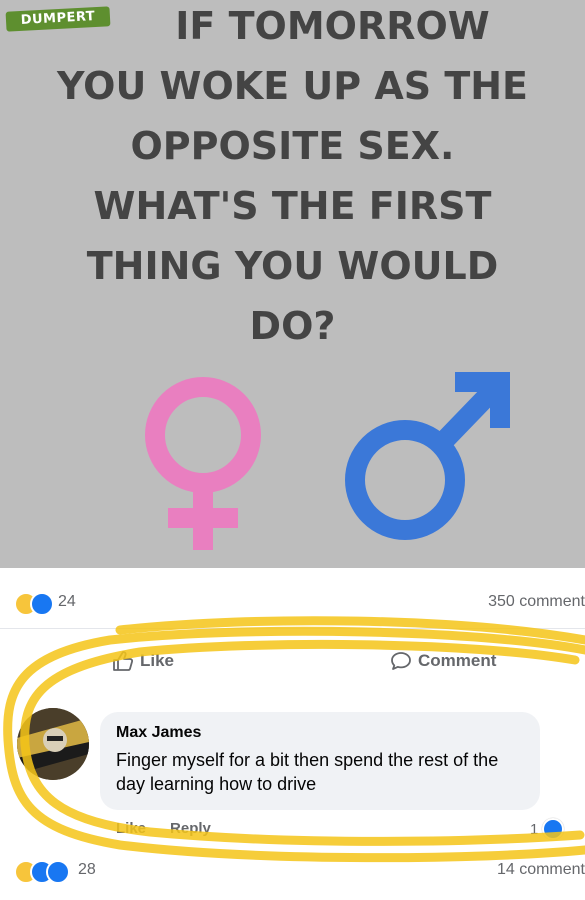  I want to click on headline-line: DO?, so click(292, 326).